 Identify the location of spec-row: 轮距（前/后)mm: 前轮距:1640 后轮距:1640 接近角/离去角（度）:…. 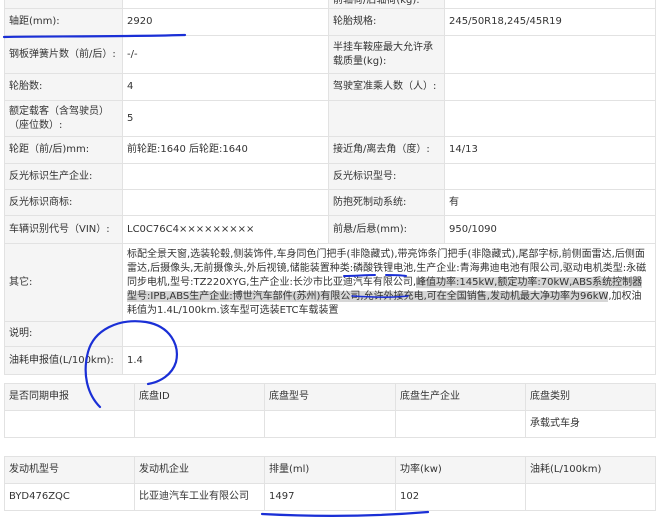
(330, 150).